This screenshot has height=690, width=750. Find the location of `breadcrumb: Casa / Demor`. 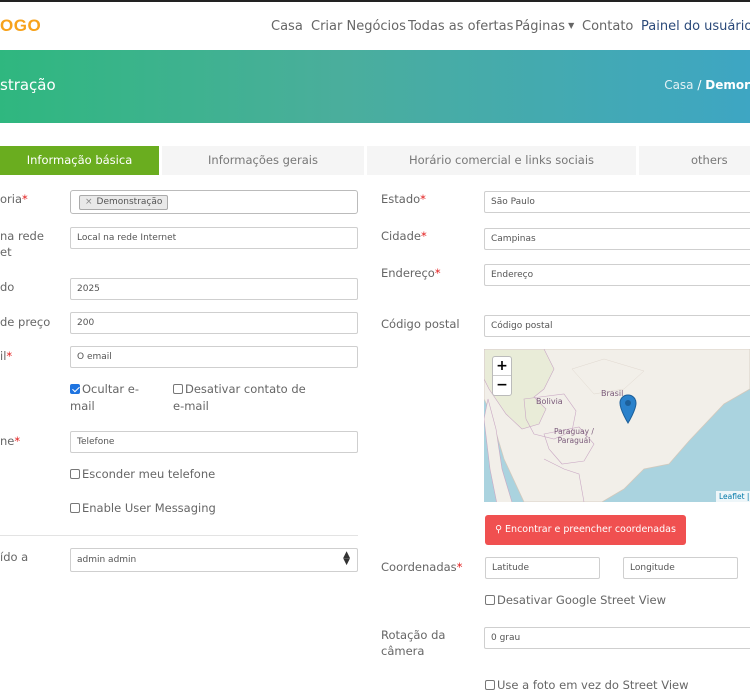

breadcrumb: Casa / Demor is located at coordinates (707, 85).